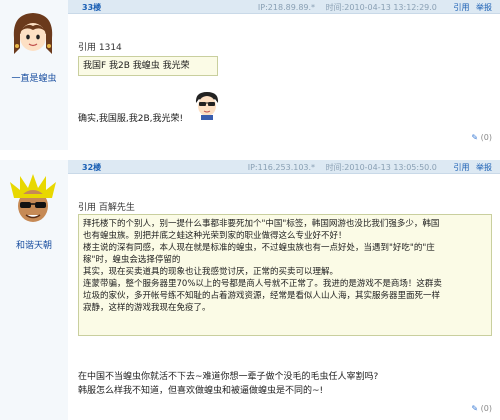 Image resolution: width=500 pixels, height=420 pixels. Describe the element at coordinates (215, 236) in the screenshot. I see `quote-line: 也有蝗虫族。别把并底之蛙这种光荣到家的职业做得这么专业好不好！` at that location.